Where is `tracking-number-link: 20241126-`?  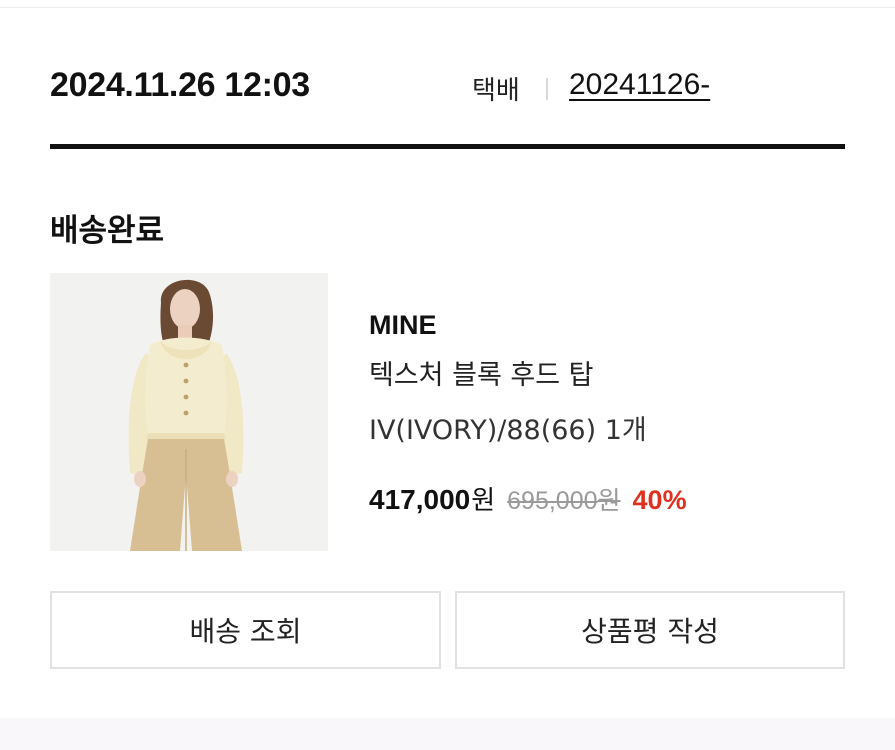 tracking-number-link: 20241126- is located at coordinates (639, 85).